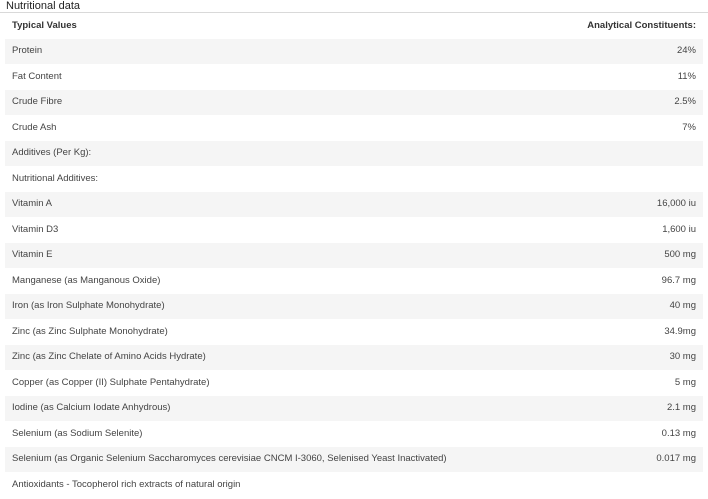 This screenshot has height=499, width=708. Describe the element at coordinates (227, 204) in the screenshot. I see `row-label: Vitamin A` at that location.